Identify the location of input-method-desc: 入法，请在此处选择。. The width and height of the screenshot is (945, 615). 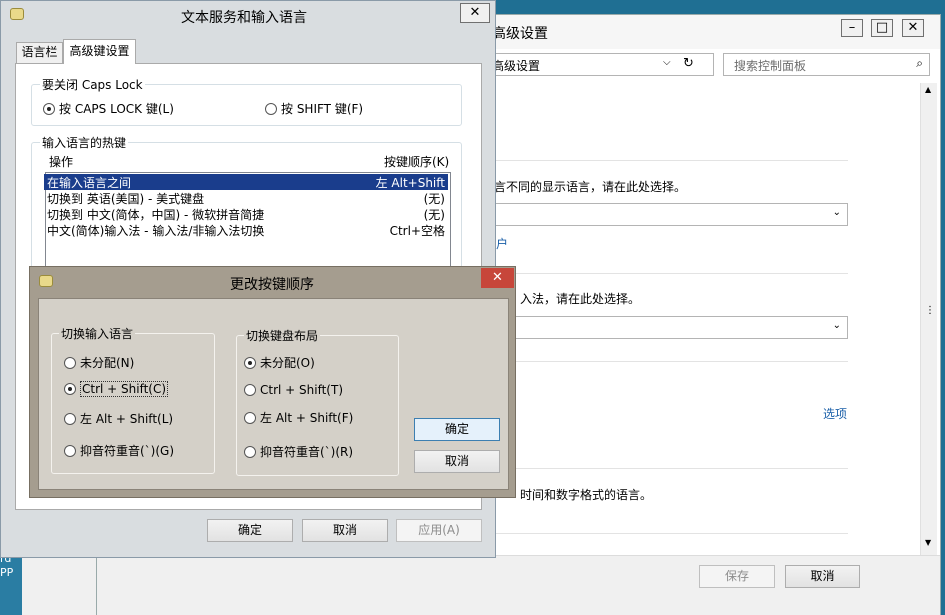
(580, 299).